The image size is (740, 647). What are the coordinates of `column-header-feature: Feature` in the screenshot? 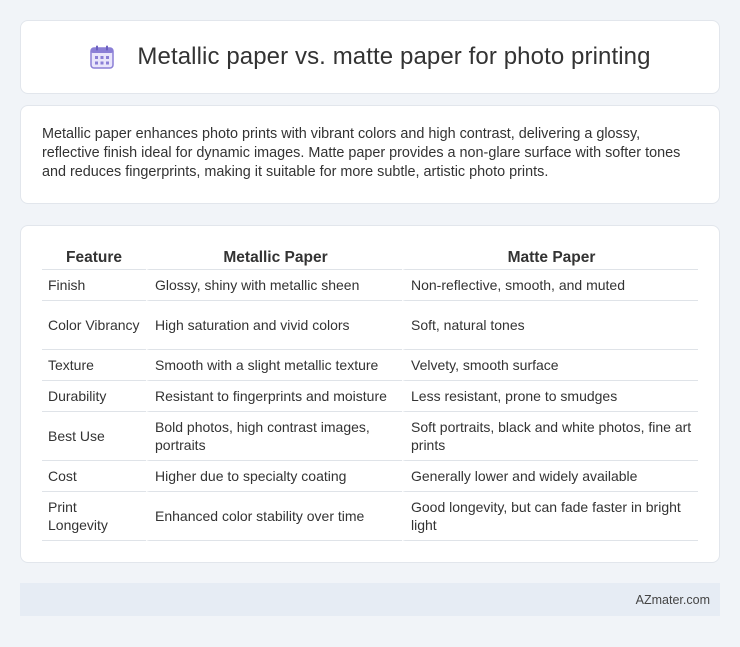 It's located at (94, 258).